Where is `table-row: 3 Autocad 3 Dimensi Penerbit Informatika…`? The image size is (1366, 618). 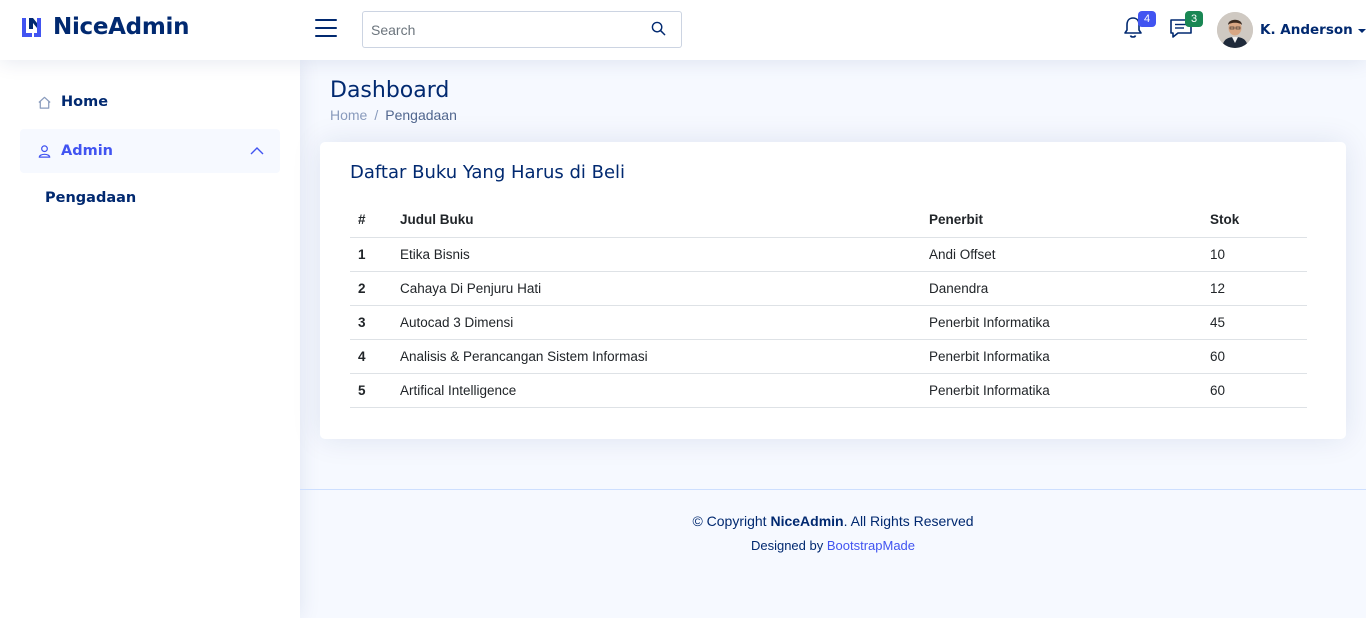
table-row: 3 Autocad 3 Dimensi Penerbit Informatika… is located at coordinates (828, 322).